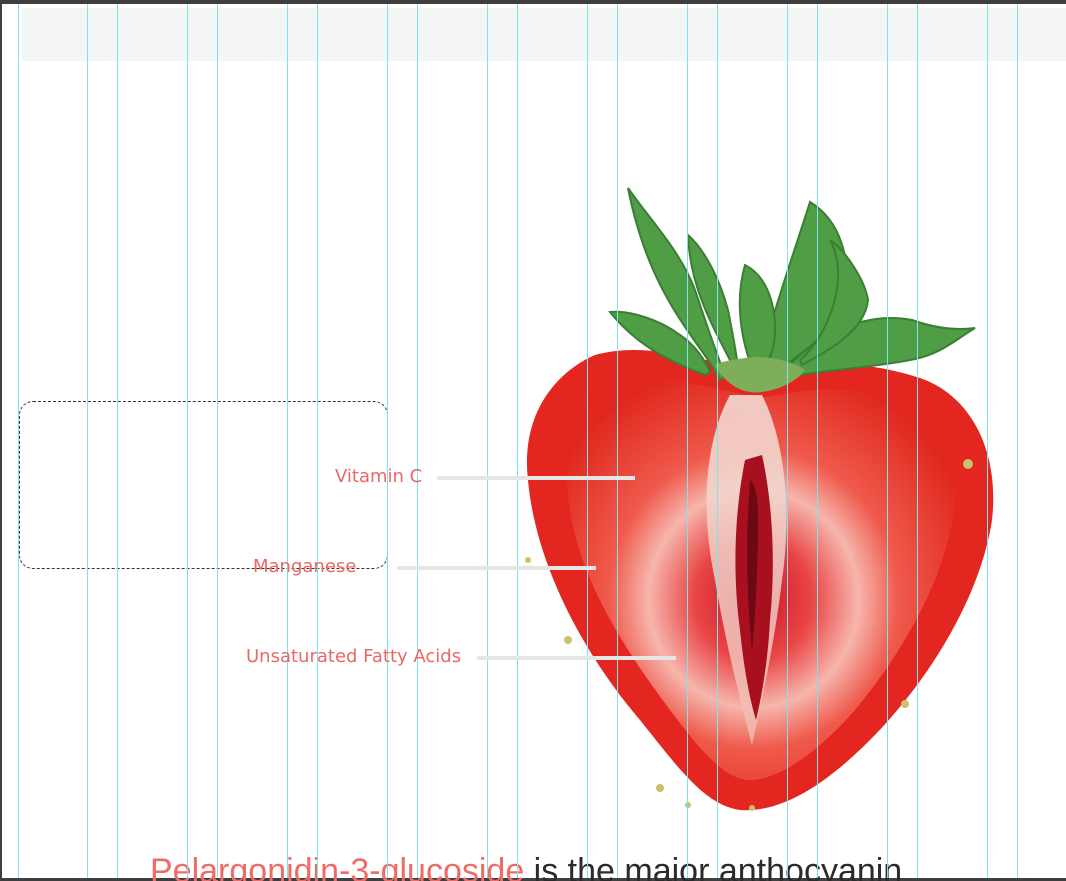  What do you see at coordinates (379, 476) in the screenshot?
I see `label-vitamin-c: Vitamin C` at bounding box center [379, 476].